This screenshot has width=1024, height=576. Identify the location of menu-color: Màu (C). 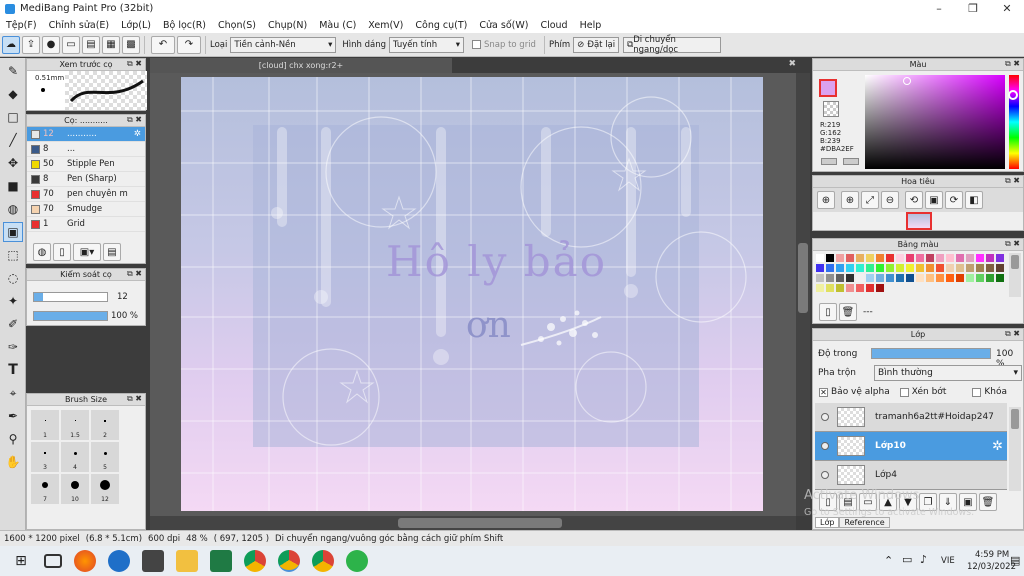
(337, 25).